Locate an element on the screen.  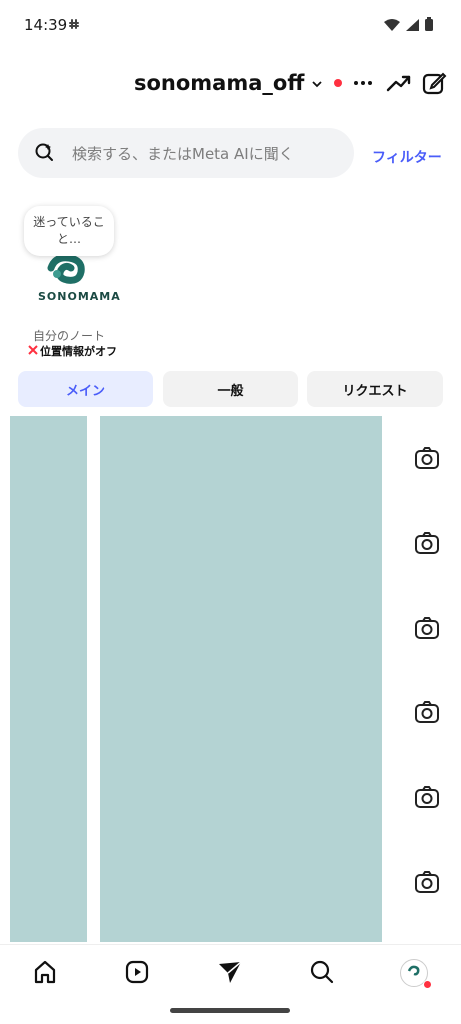
location-off-icon is located at coordinates (33, 351).